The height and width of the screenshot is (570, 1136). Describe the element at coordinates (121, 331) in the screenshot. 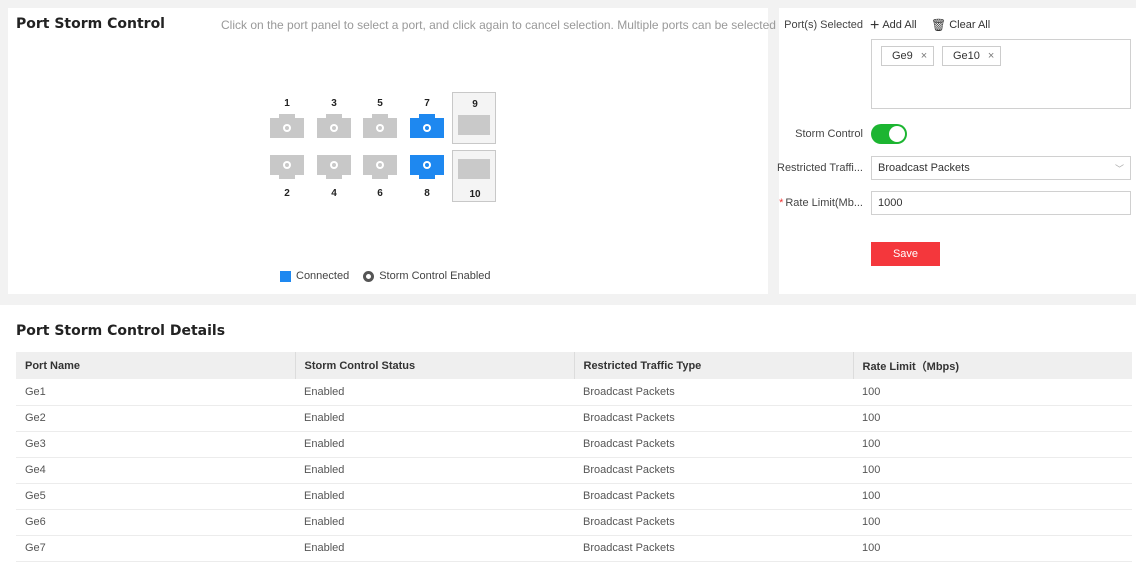

I see `details-title: Port Storm Control Details` at that location.